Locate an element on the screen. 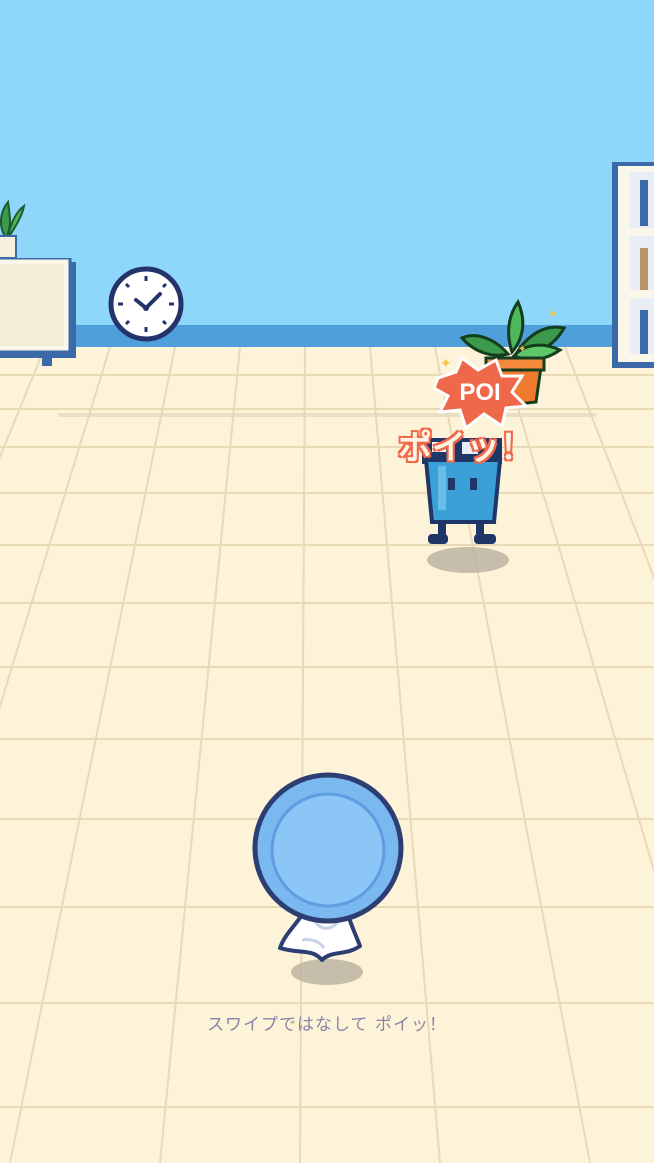  left-cabinet is located at coordinates (40, 313).